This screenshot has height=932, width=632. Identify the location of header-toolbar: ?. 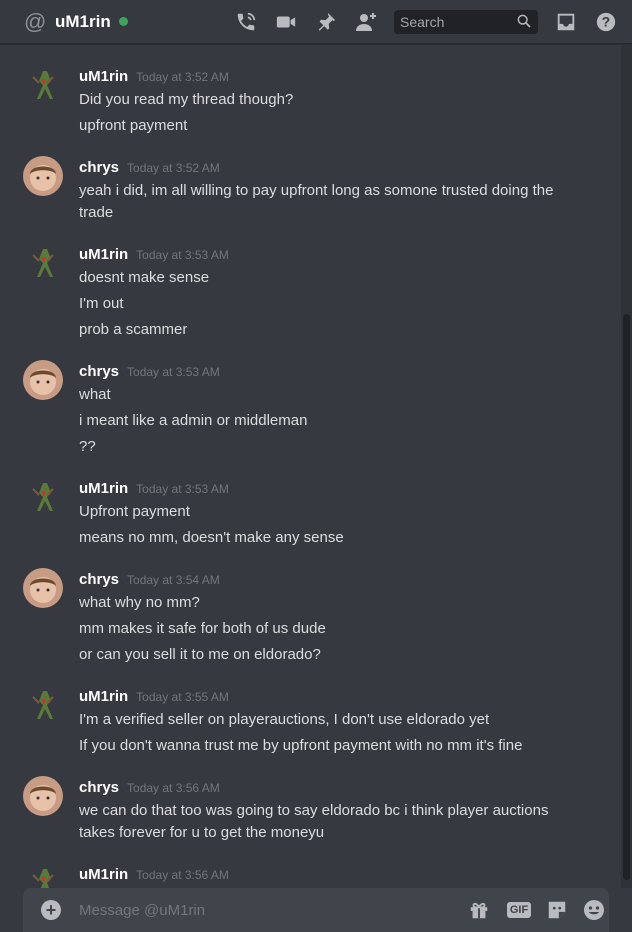
(433, 22).